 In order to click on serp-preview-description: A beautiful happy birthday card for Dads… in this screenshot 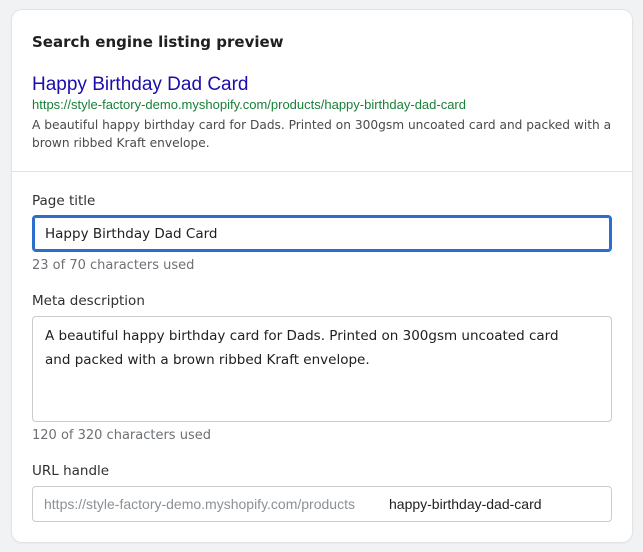, I will do `click(322, 134)`.